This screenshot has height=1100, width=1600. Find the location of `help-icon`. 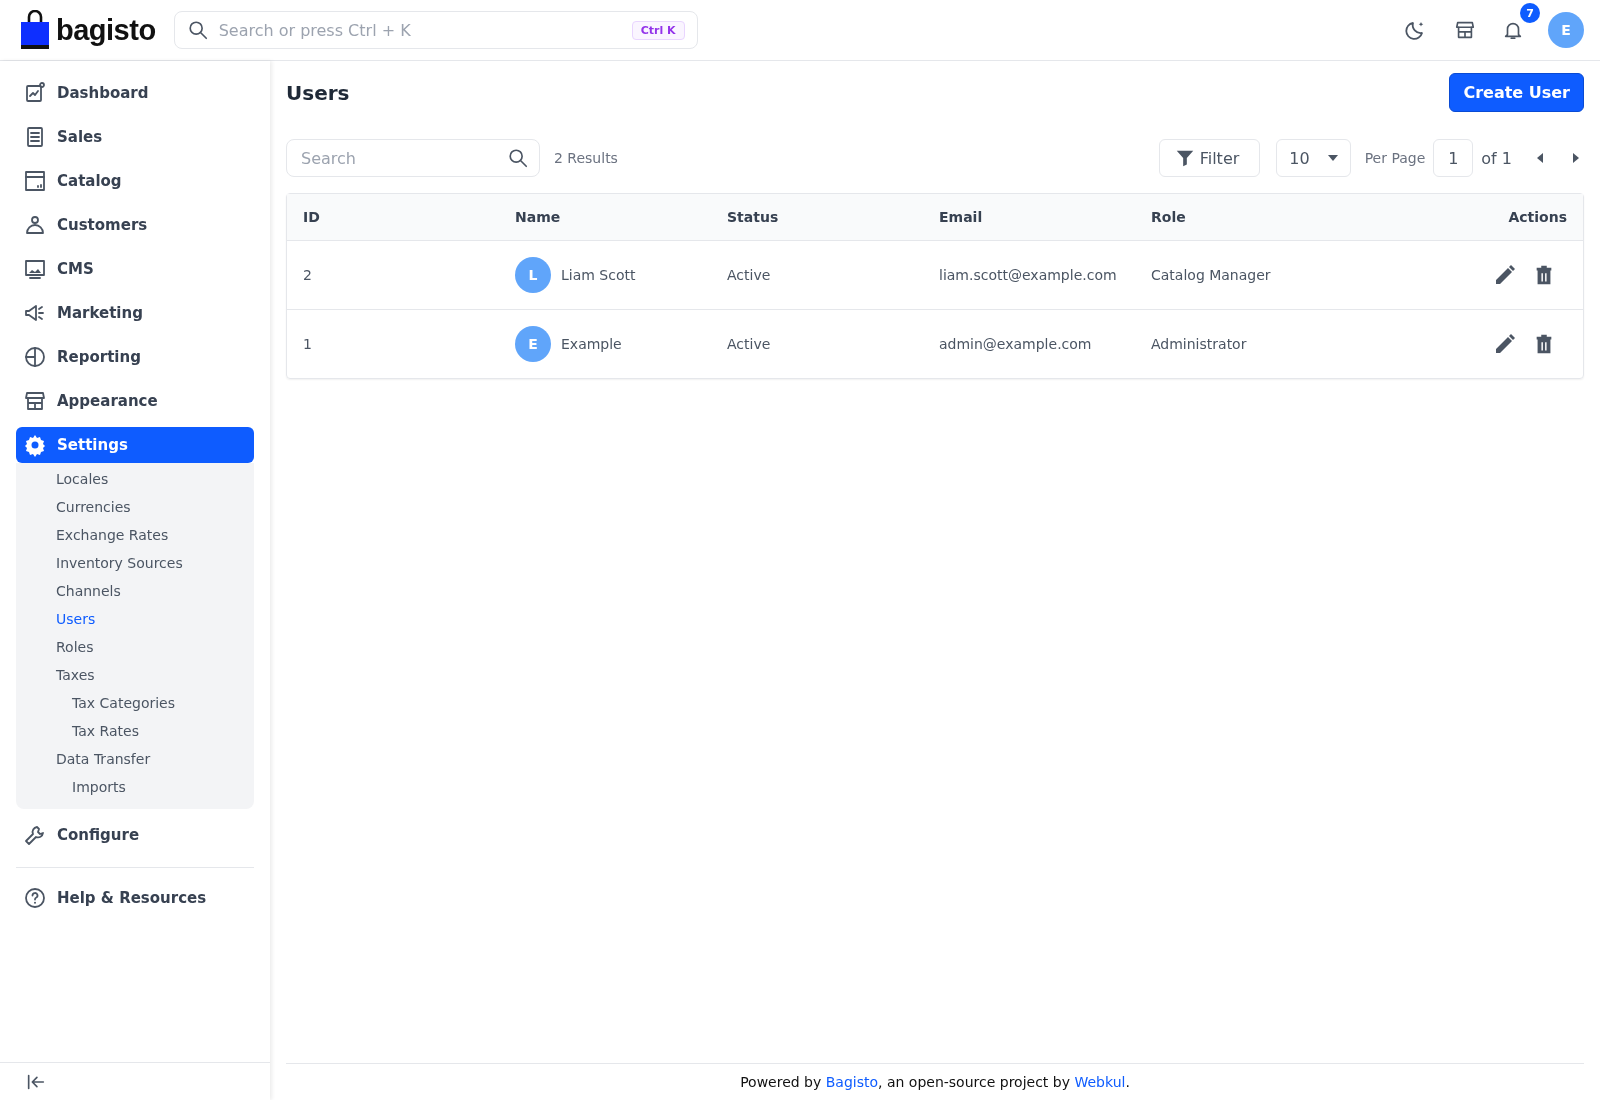

help-icon is located at coordinates (35, 898).